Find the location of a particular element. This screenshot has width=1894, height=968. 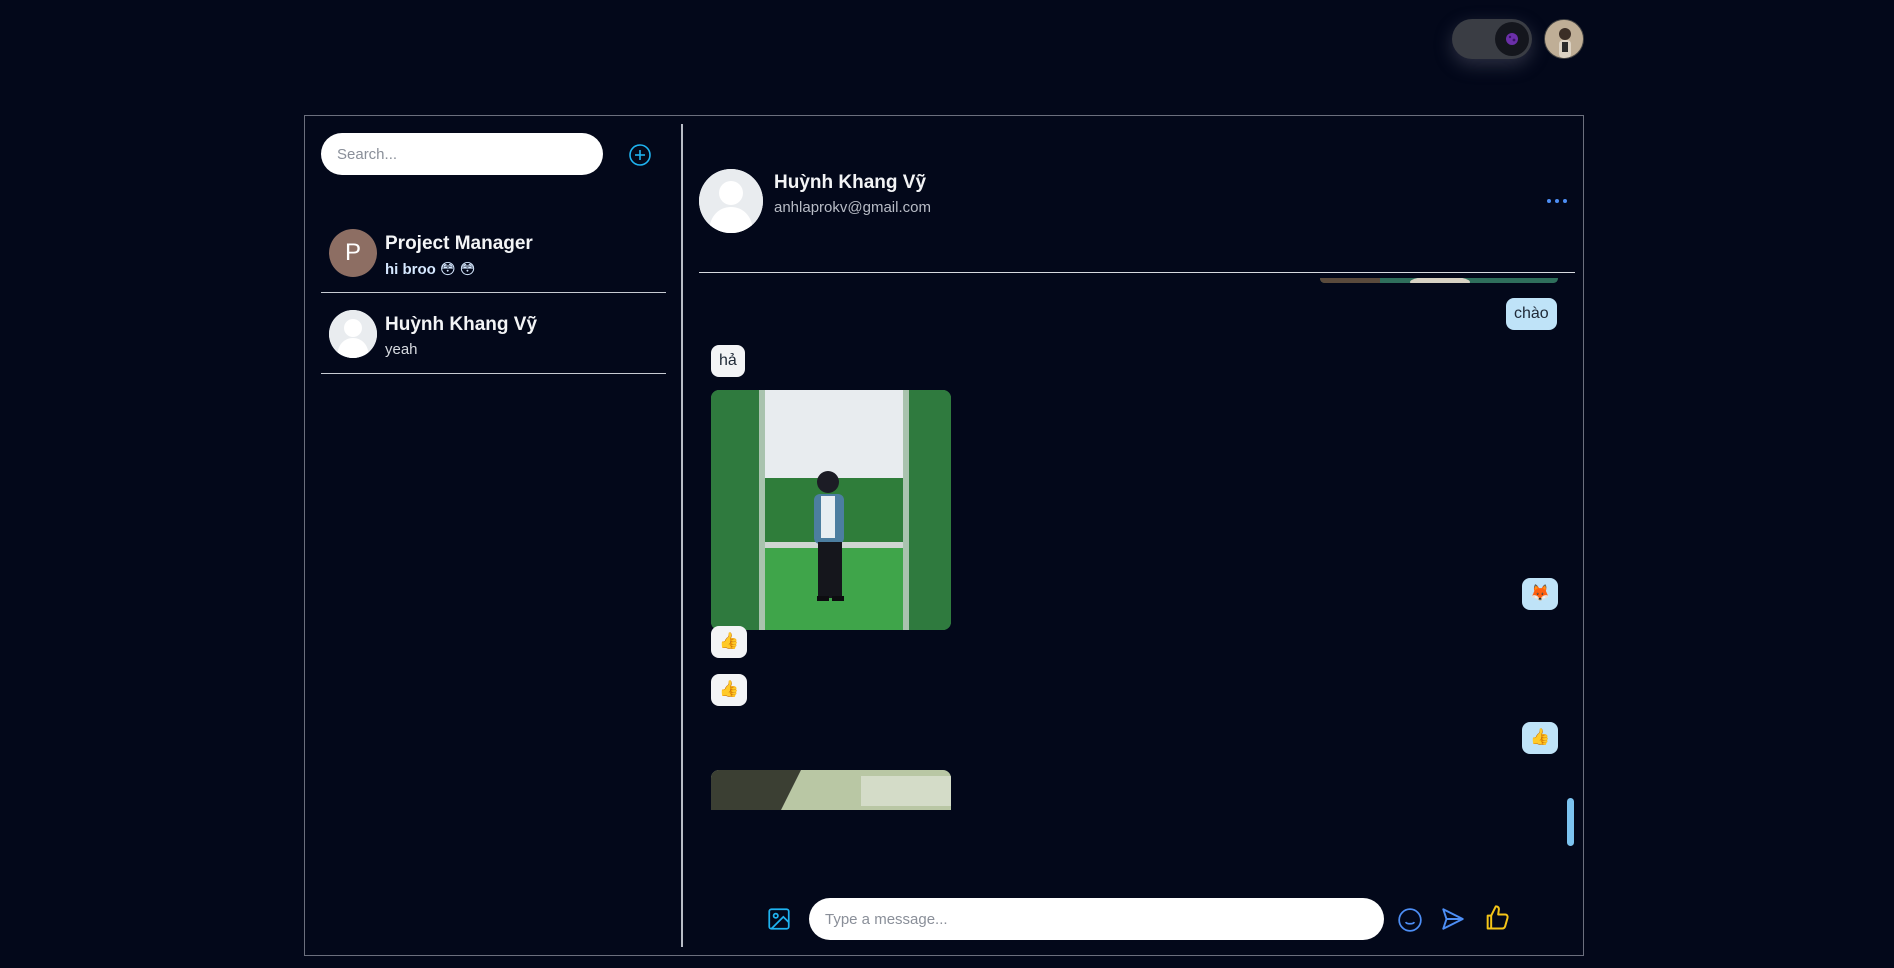

conversation-name: Project Manager is located at coordinates (459, 243).